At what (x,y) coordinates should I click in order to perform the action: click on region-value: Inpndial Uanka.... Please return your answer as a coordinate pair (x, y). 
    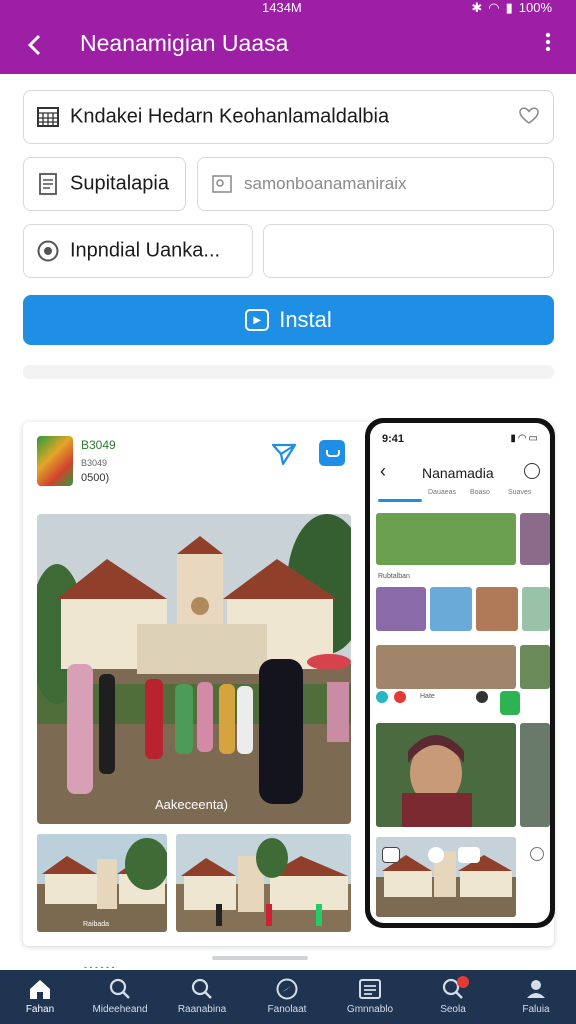
    Looking at the image, I should click on (145, 250).